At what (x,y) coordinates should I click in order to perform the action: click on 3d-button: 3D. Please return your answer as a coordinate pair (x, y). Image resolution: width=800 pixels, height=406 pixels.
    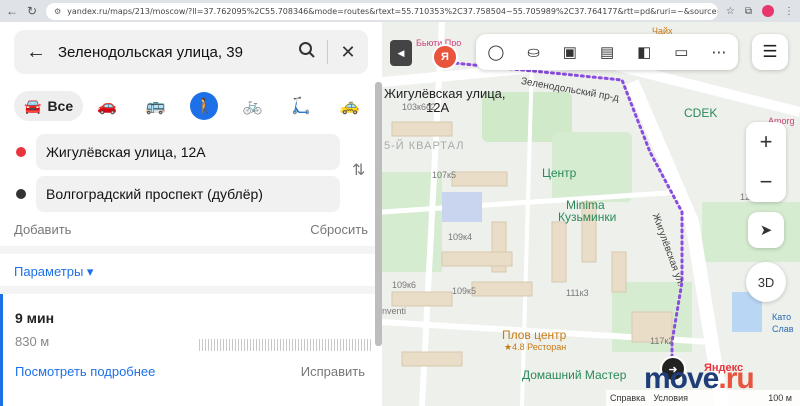
    Looking at the image, I should click on (766, 282).